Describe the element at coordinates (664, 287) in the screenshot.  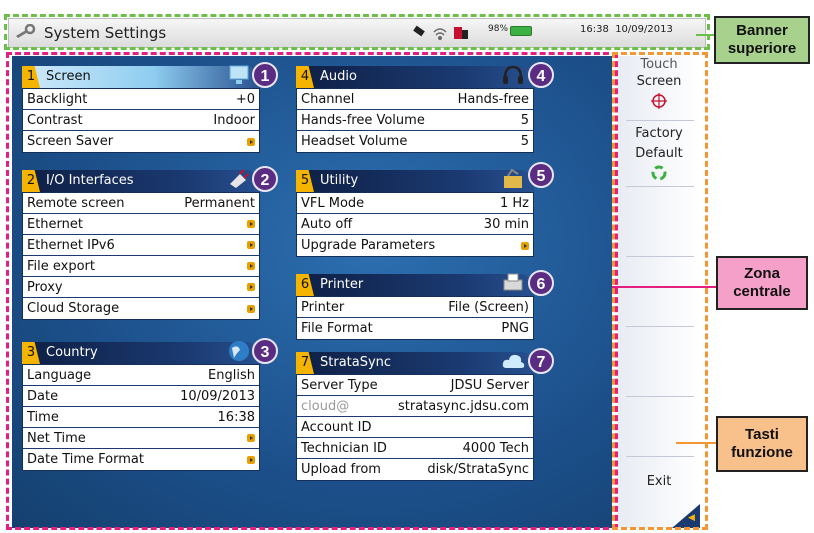
I see `central-leader` at that location.